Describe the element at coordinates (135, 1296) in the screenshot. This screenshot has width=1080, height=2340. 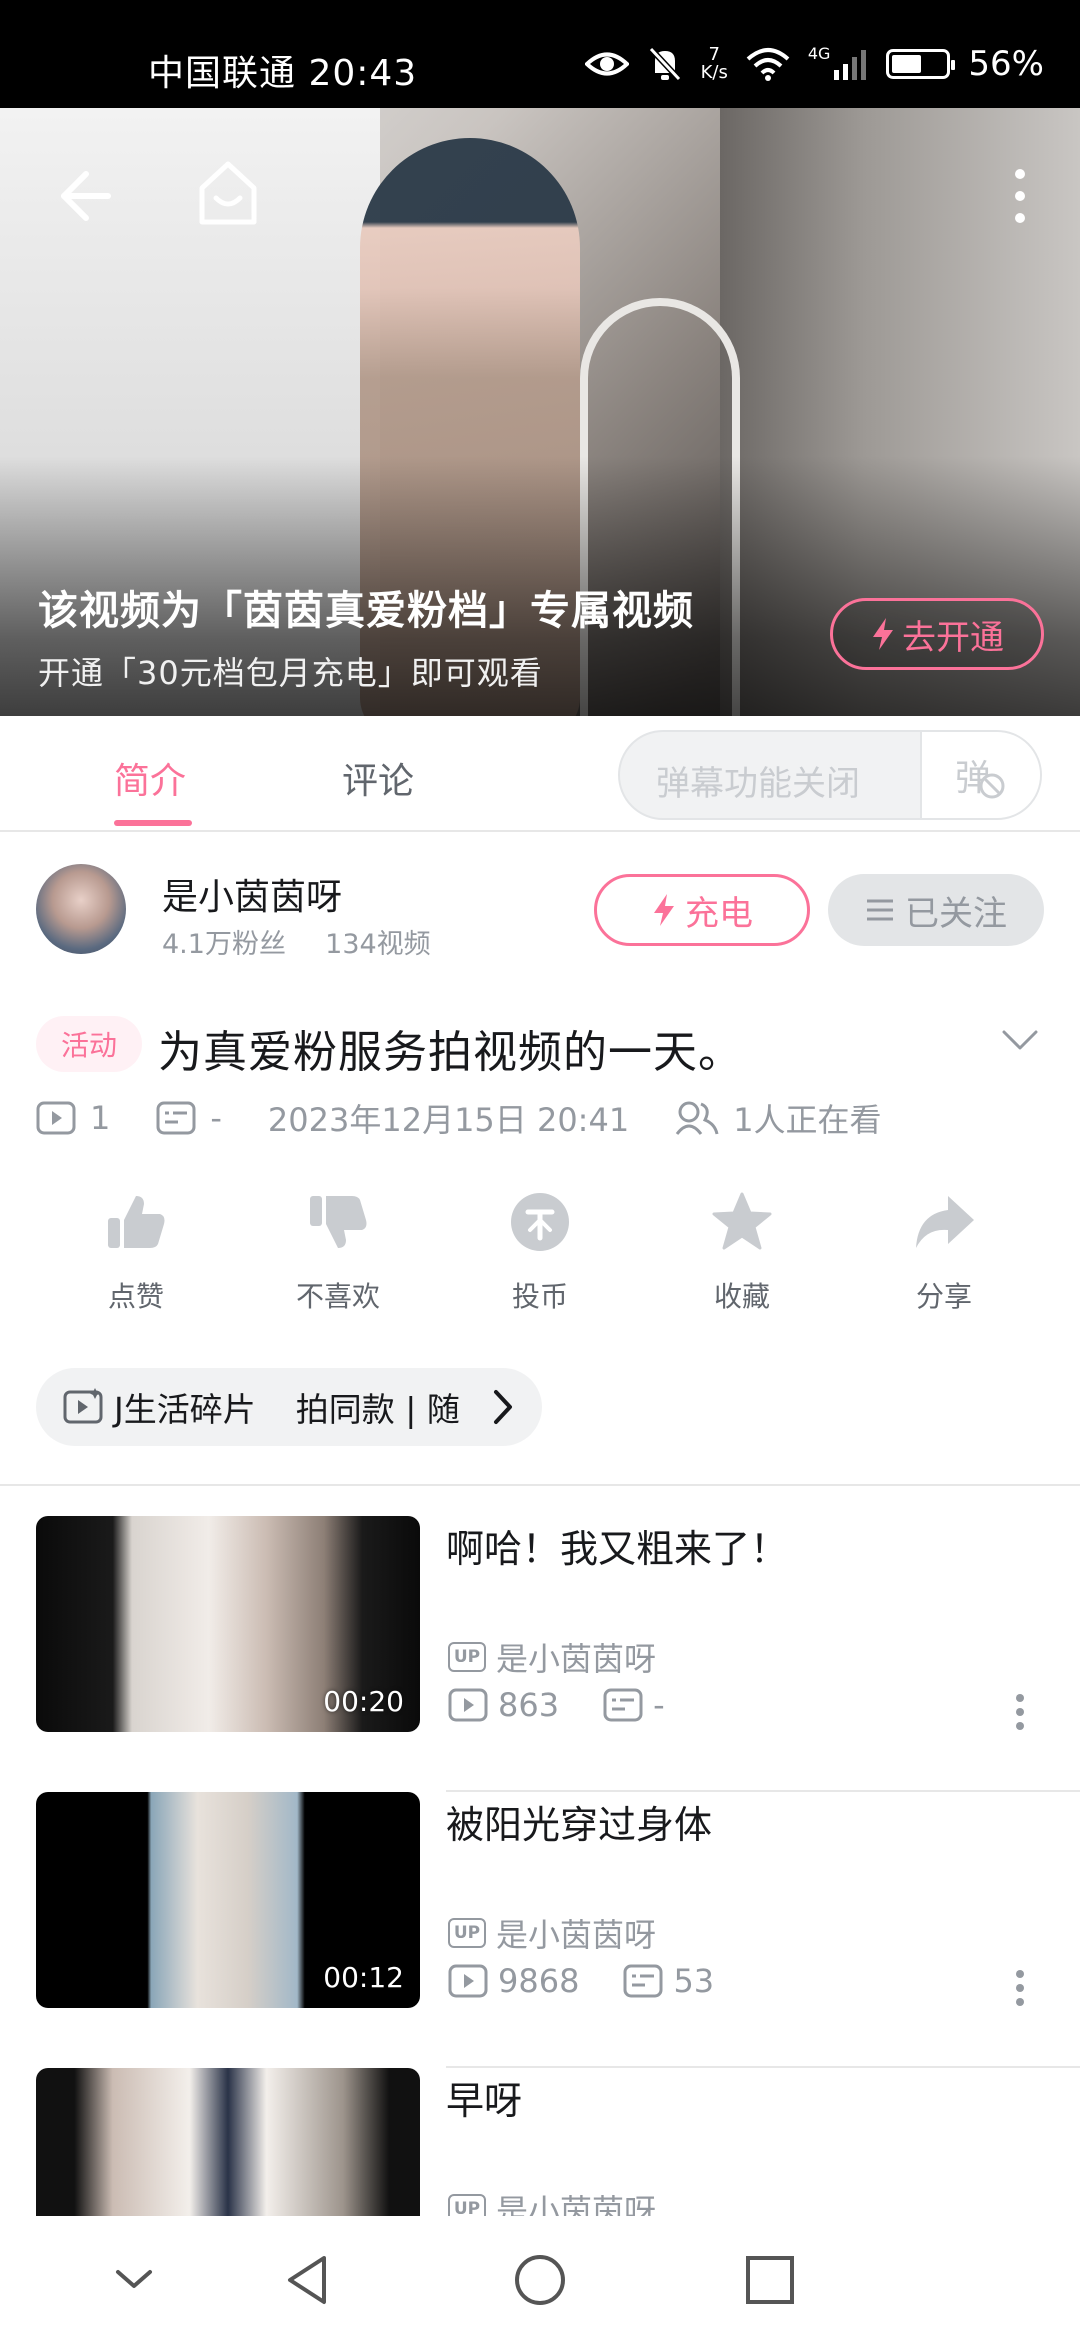
I see `like-label: 点赞` at that location.